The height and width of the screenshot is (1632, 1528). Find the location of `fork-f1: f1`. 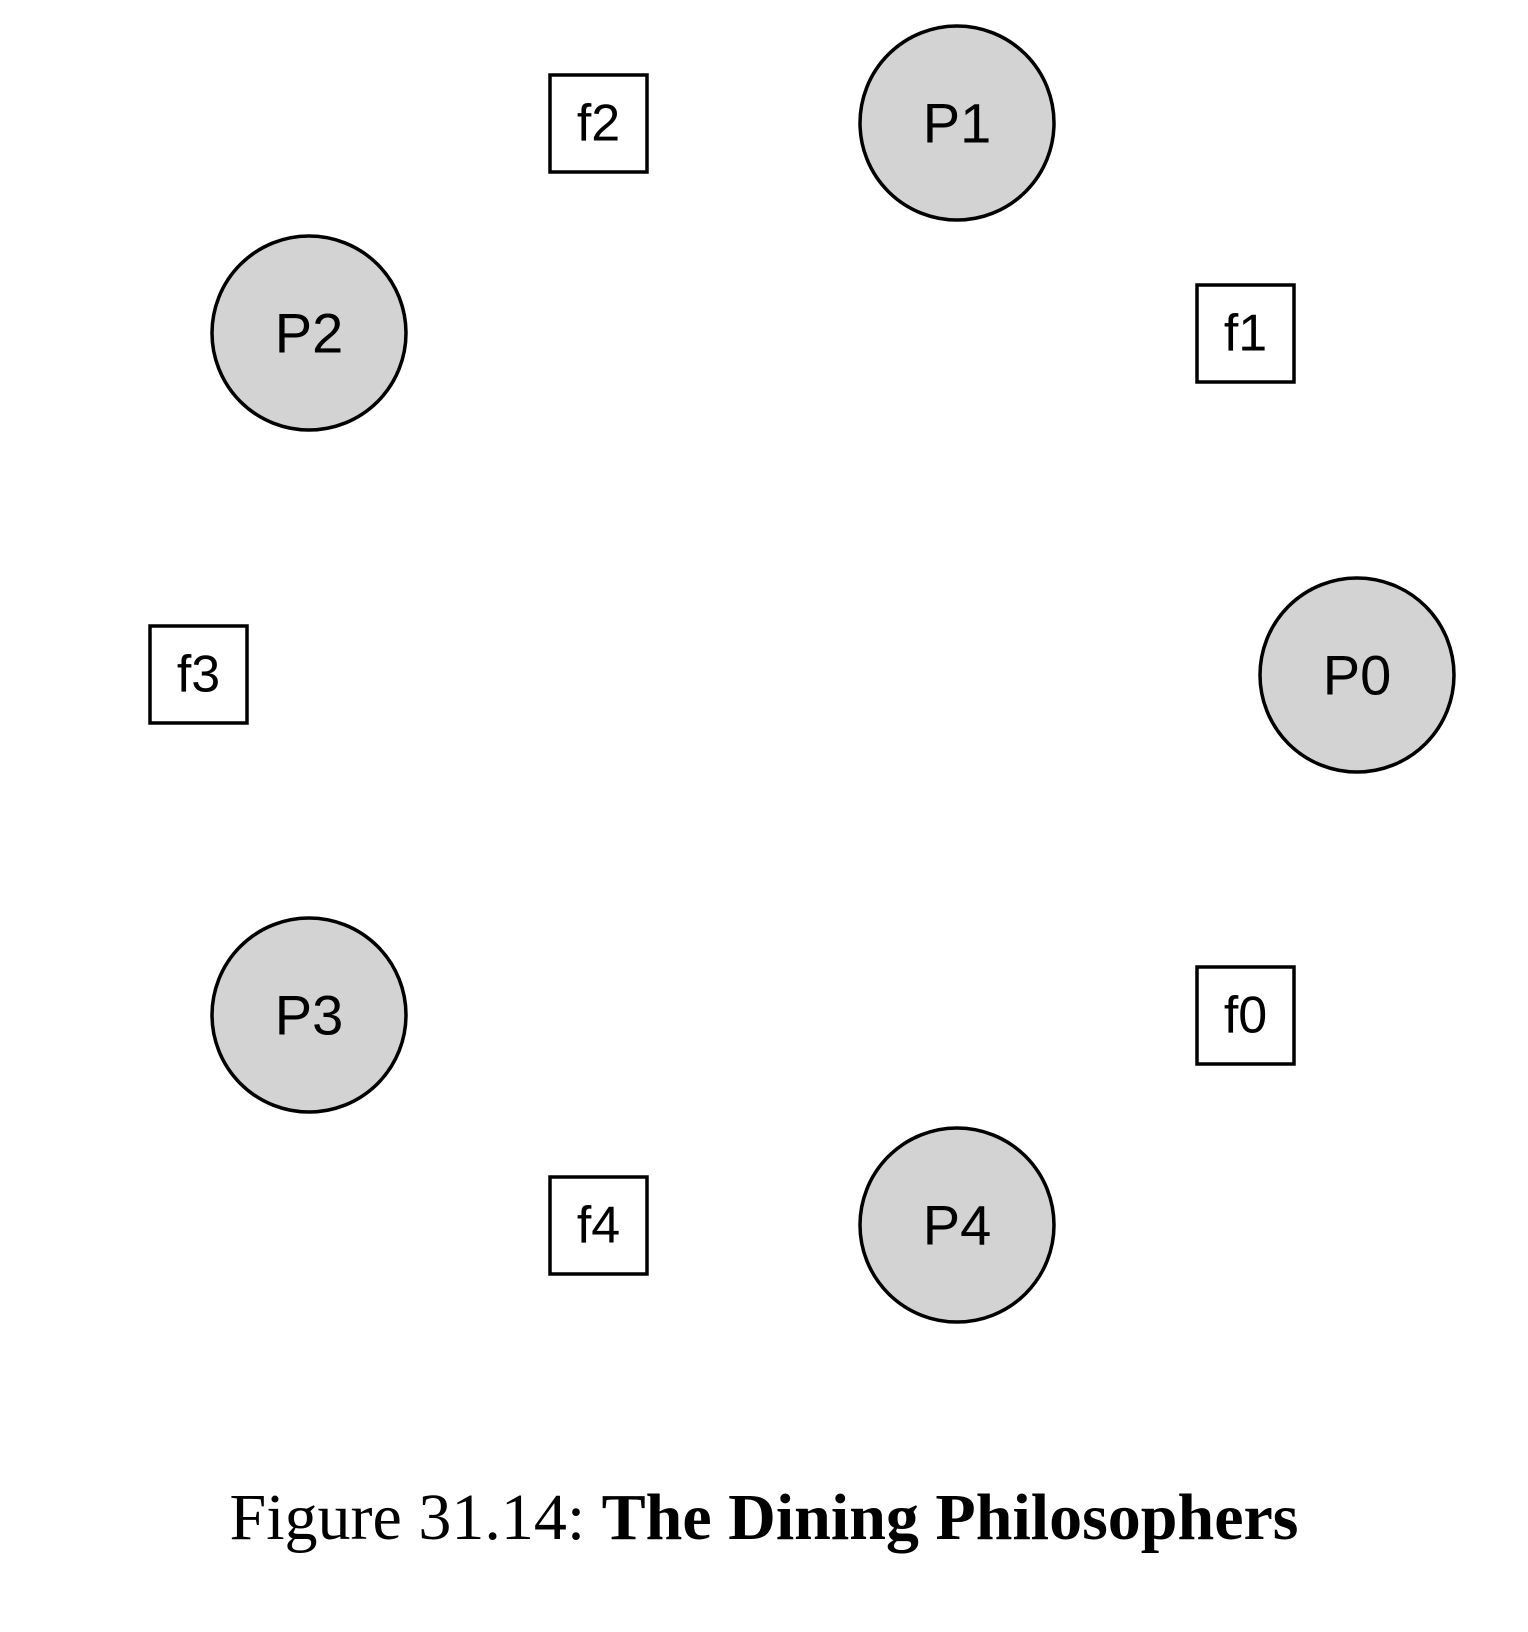

fork-f1: f1 is located at coordinates (1245, 333).